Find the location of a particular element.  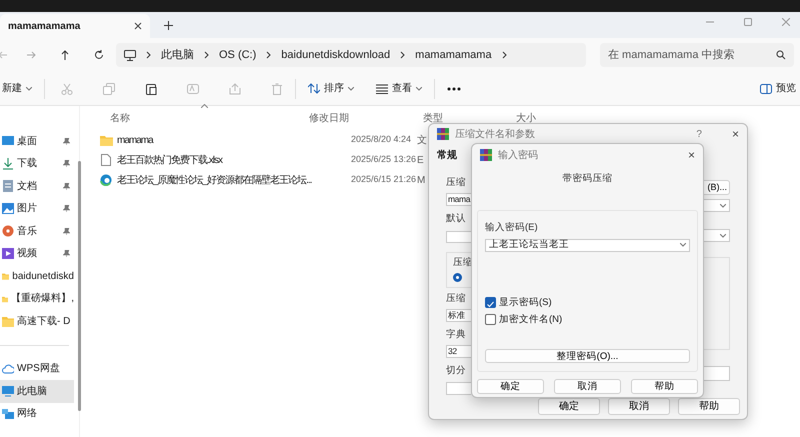

dropdown-field is located at coordinates (458, 237).